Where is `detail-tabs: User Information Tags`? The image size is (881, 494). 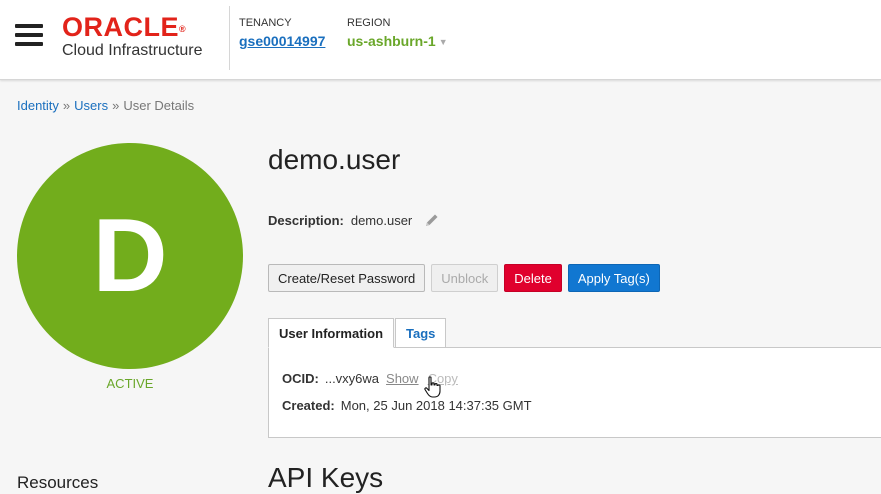 detail-tabs: User Information Tags is located at coordinates (357, 333).